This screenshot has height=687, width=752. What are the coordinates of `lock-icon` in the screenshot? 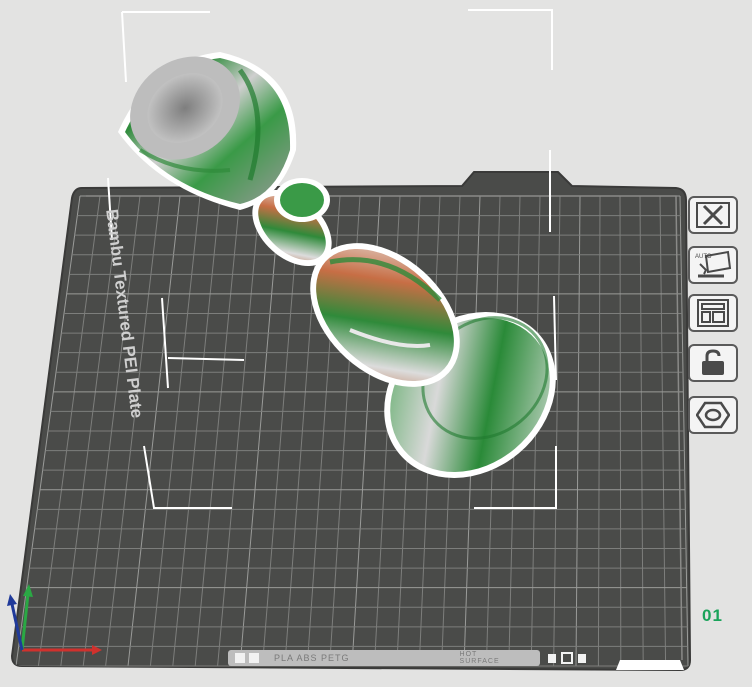 It's located at (713, 362).